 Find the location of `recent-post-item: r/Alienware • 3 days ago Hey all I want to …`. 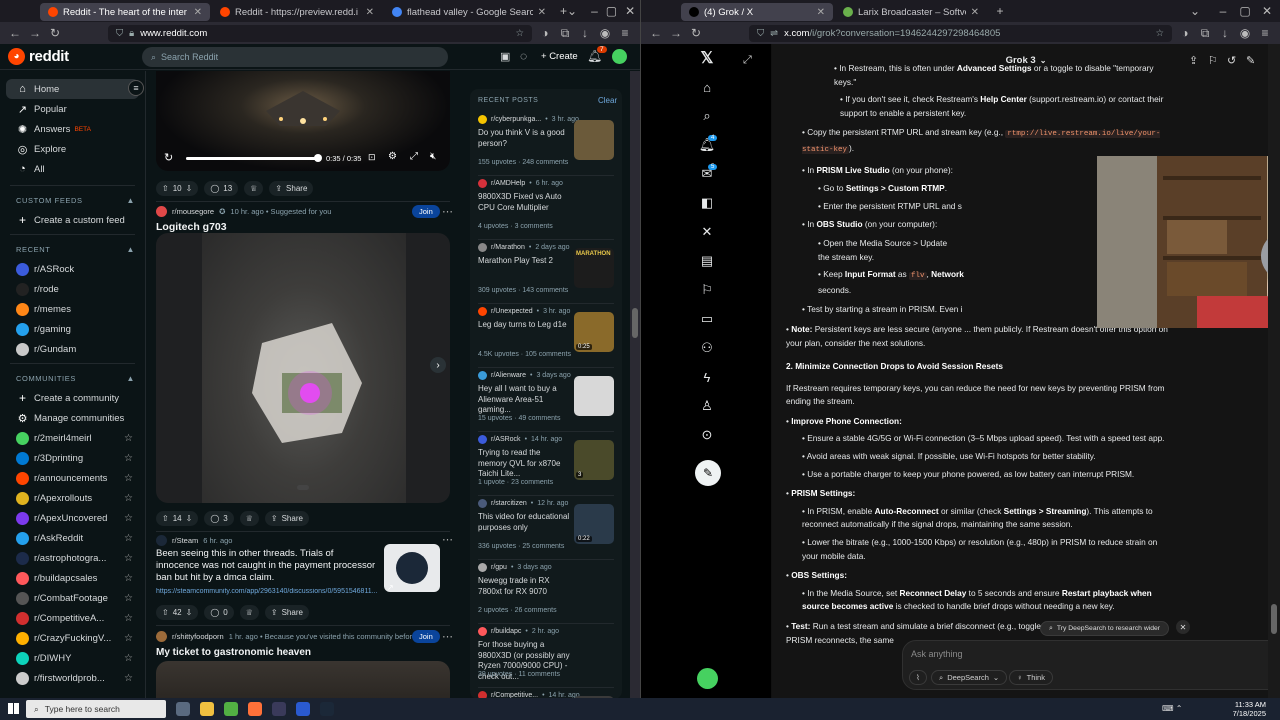

recent-post-item: r/Alienware • 3 days ago Hey all I want to … is located at coordinates (546, 401).